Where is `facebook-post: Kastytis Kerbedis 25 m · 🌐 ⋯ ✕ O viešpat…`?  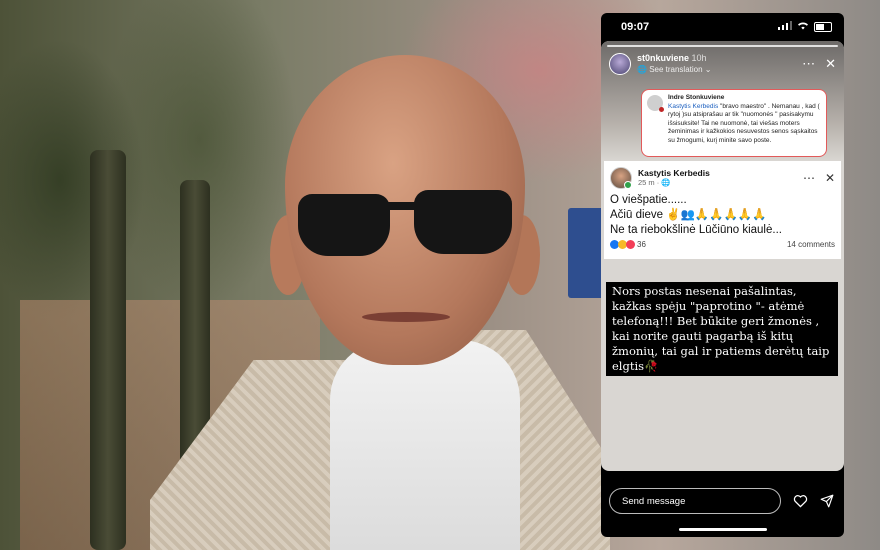 facebook-post: Kastytis Kerbedis 25 m · 🌐 ⋯ ✕ O viešpat… is located at coordinates (722, 210).